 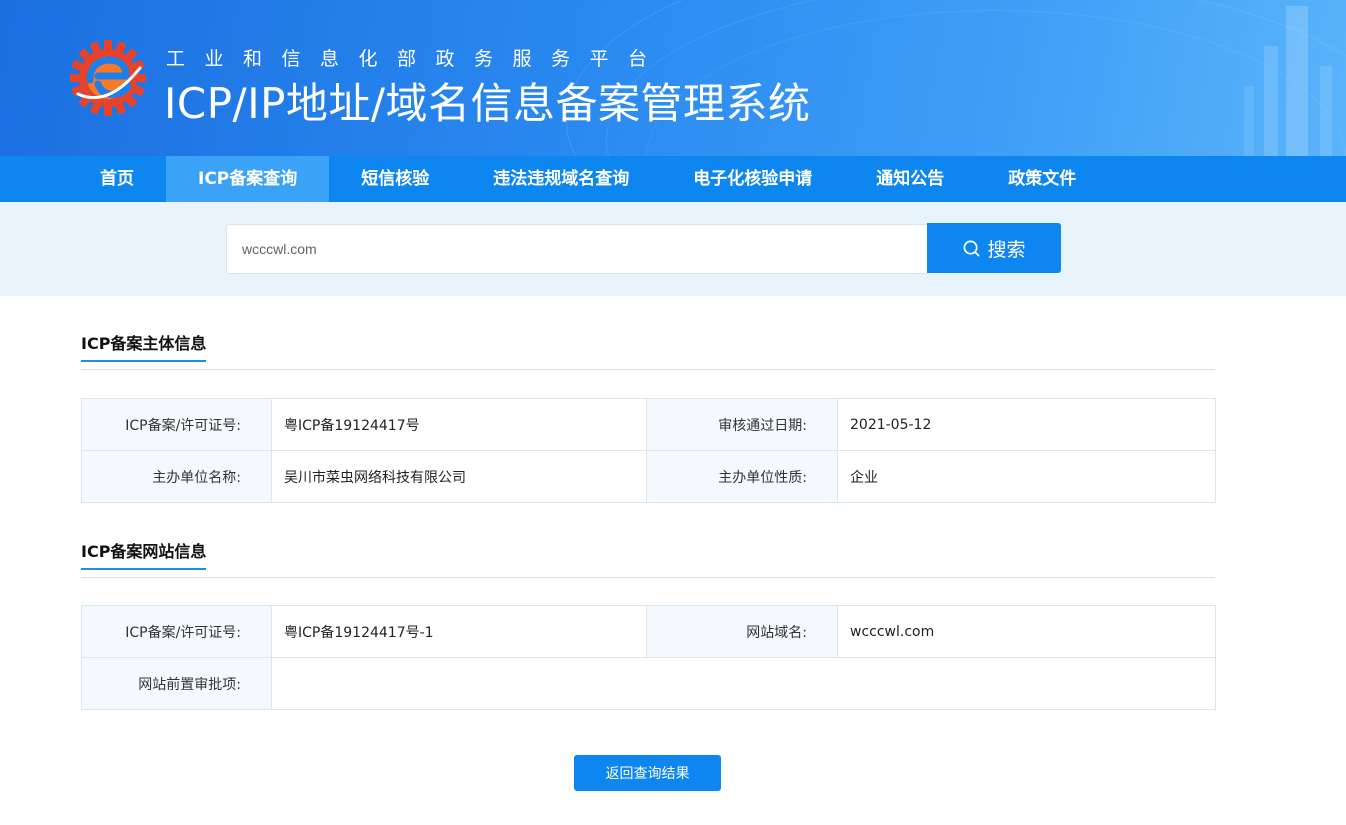 I want to click on nav-item-policy-docs: 政策文件, so click(x=1042, y=179).